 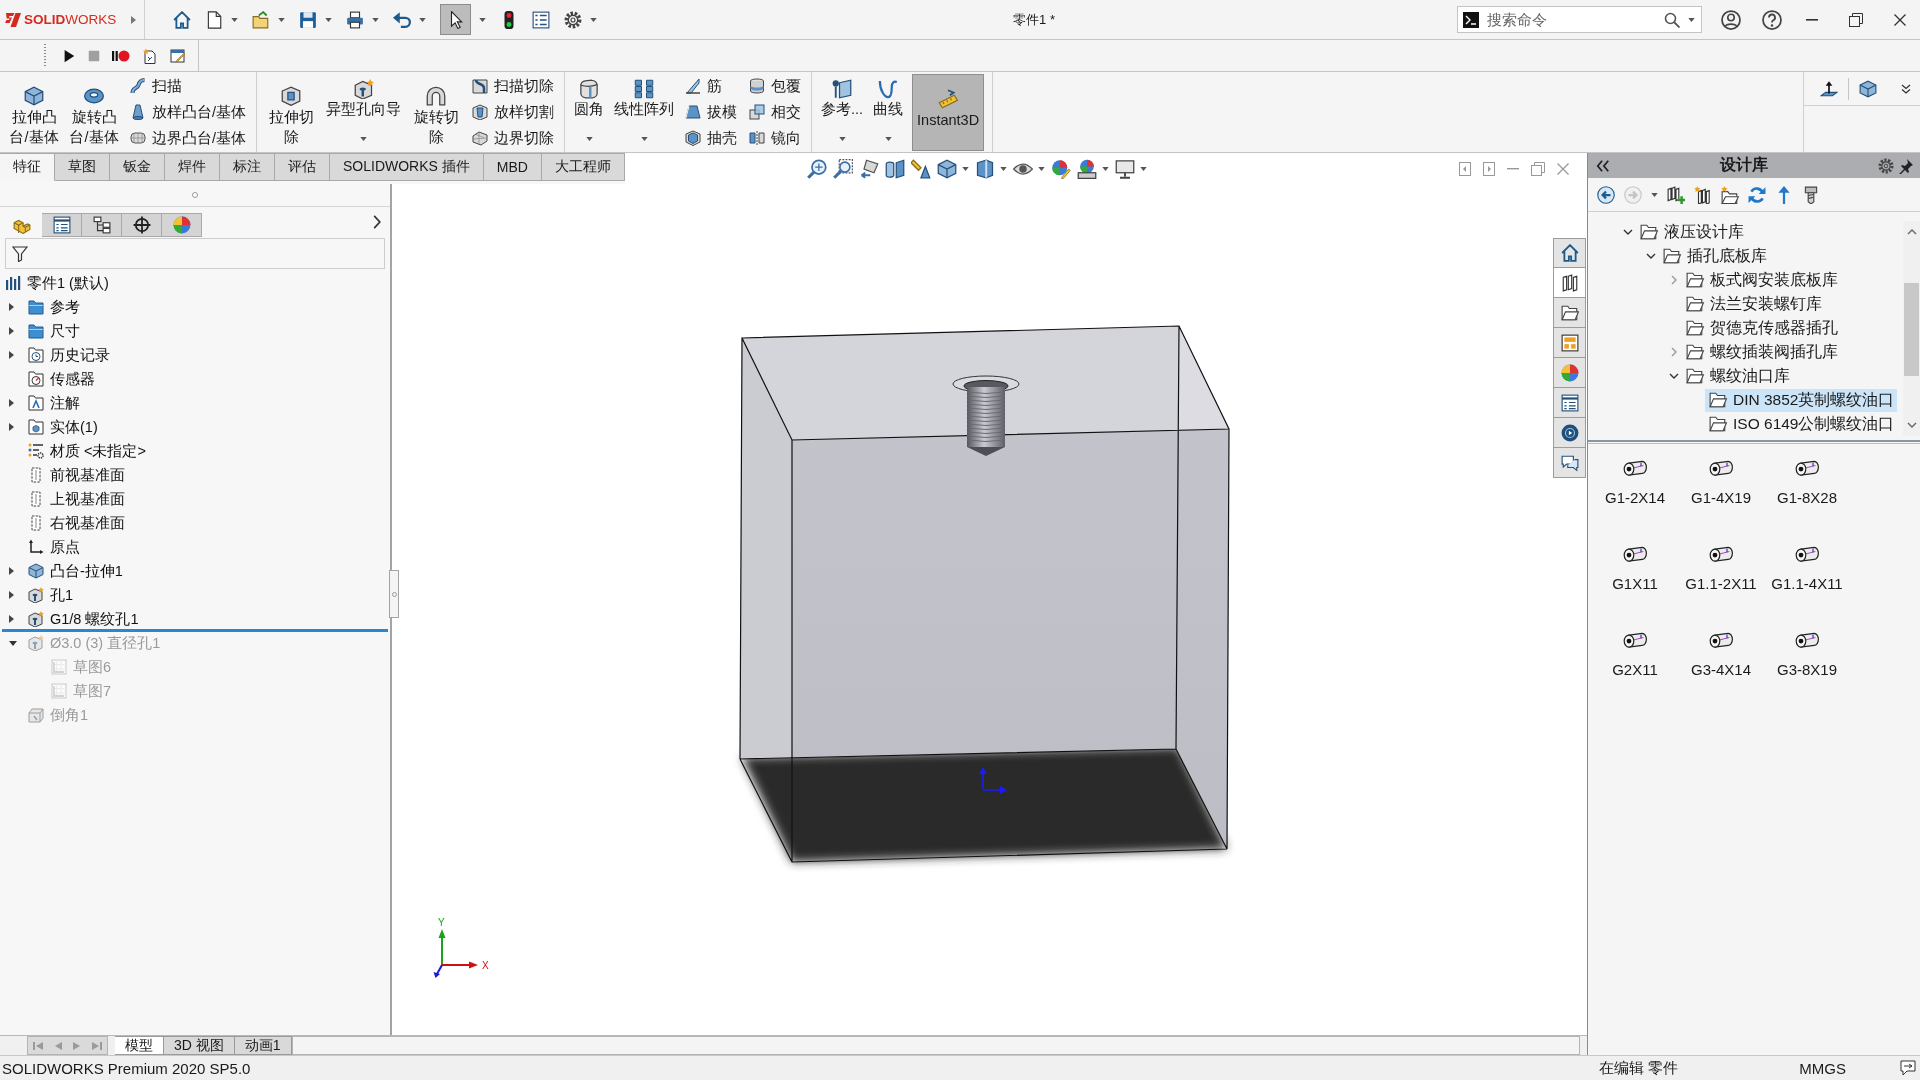 I want to click on magnifier-box-icon, so click(x=842, y=168).